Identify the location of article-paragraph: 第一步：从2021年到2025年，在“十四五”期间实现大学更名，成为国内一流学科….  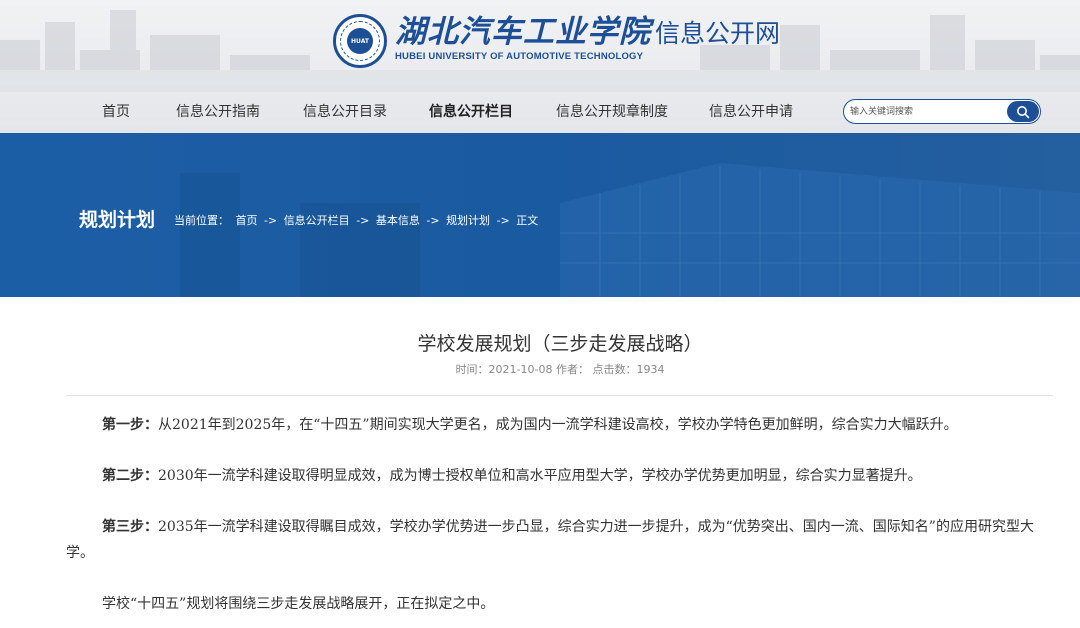
(561, 425).